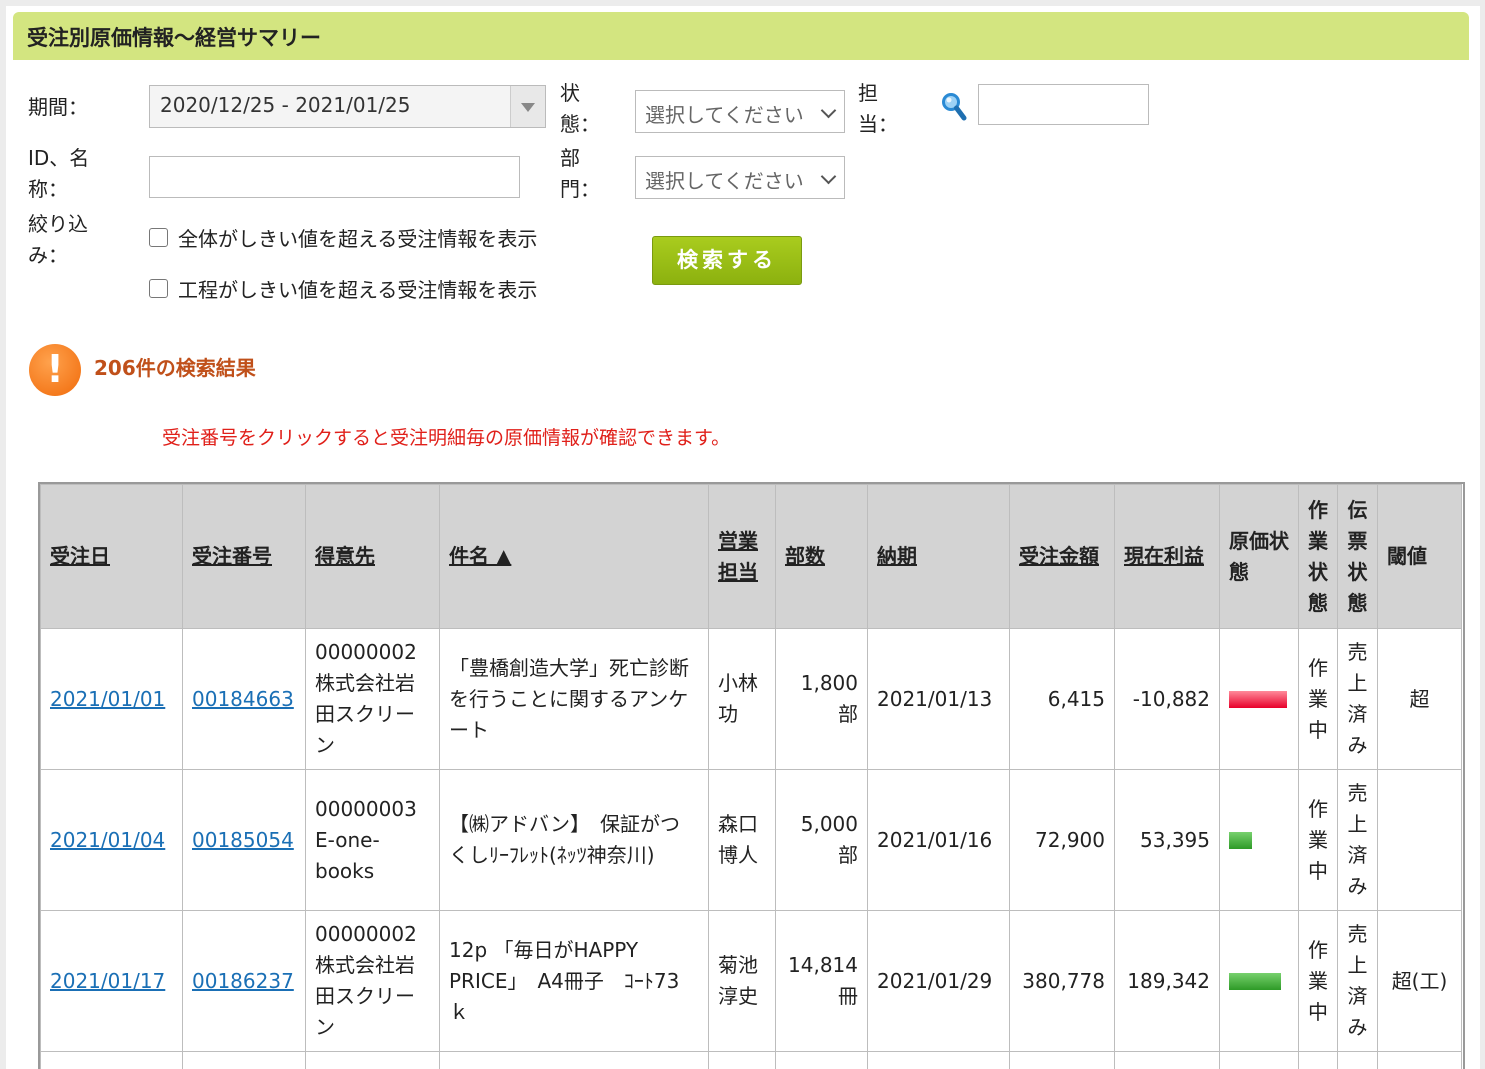 The height and width of the screenshot is (1069, 1485). Describe the element at coordinates (158, 288) in the screenshot. I see `process-threshold-checkbox` at that location.